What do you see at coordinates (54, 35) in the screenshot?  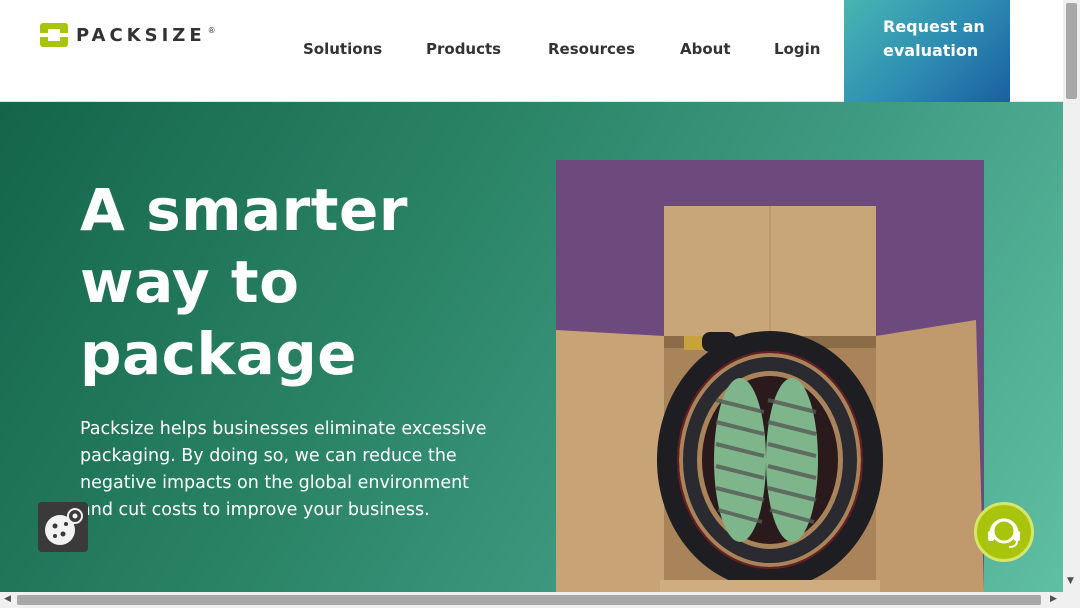 I see `packsize-logo-icon` at bounding box center [54, 35].